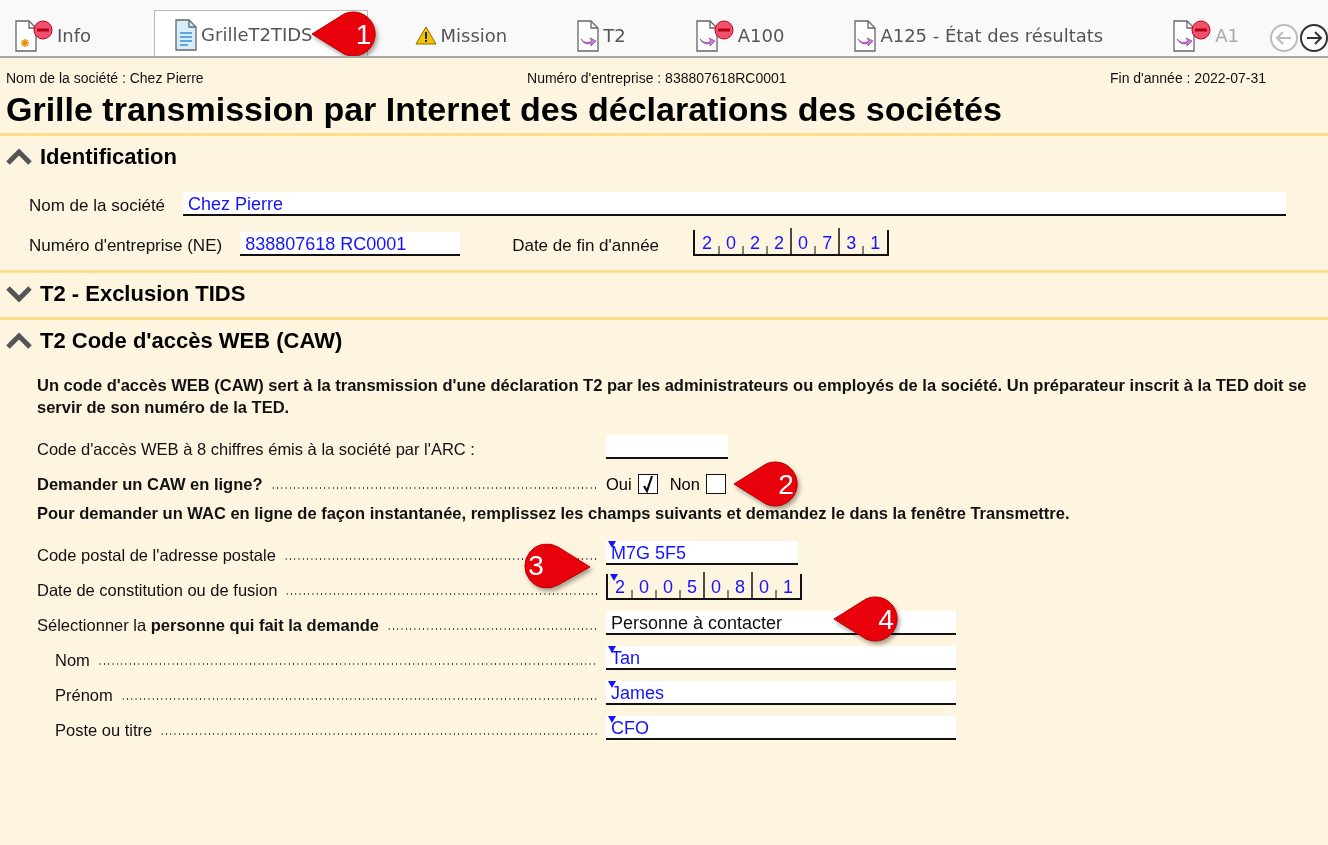  What do you see at coordinates (191, 341) in the screenshot?
I see `section-title: T2 Code d'accès WEB (CAW)` at bounding box center [191, 341].